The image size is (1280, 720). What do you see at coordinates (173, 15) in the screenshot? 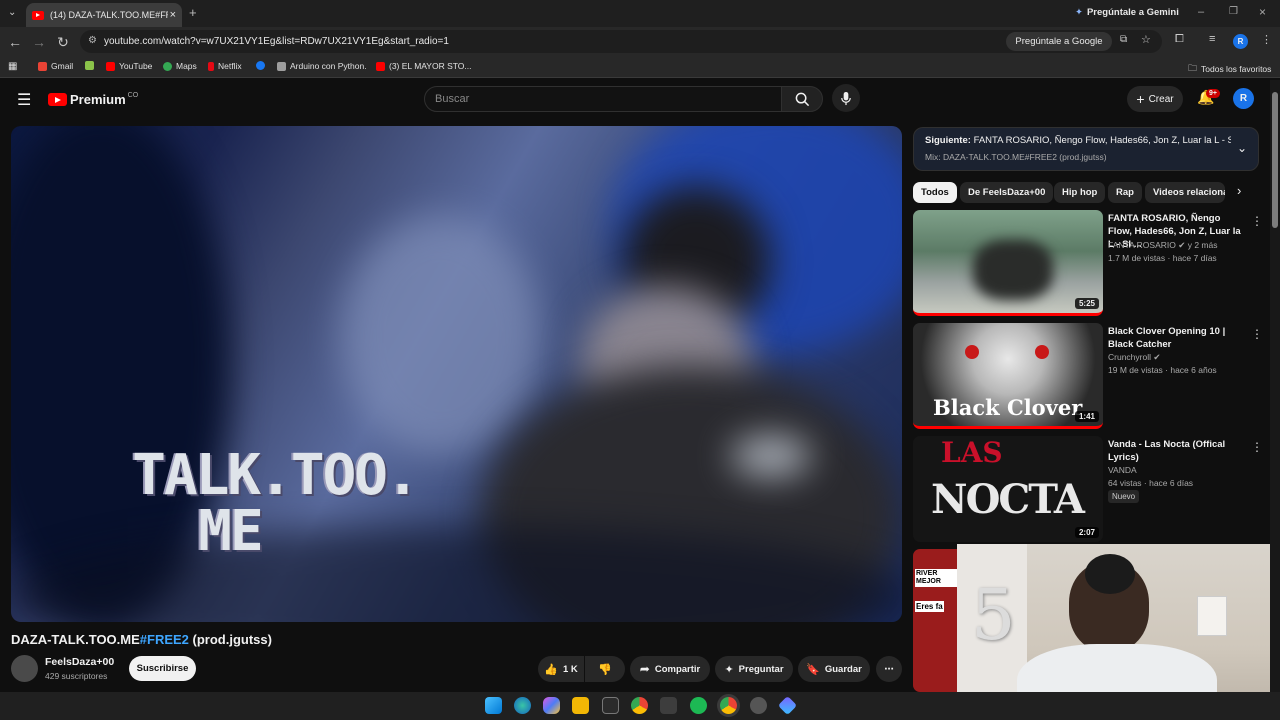
I see `close-tab-icon: ×` at bounding box center [173, 15].